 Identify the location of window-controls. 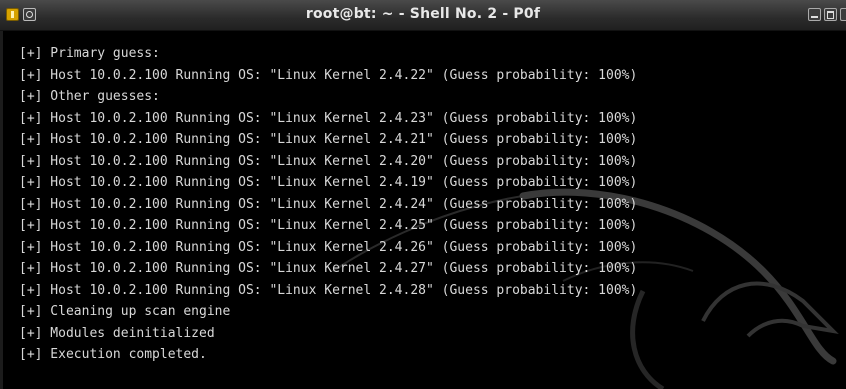
(827, 14).